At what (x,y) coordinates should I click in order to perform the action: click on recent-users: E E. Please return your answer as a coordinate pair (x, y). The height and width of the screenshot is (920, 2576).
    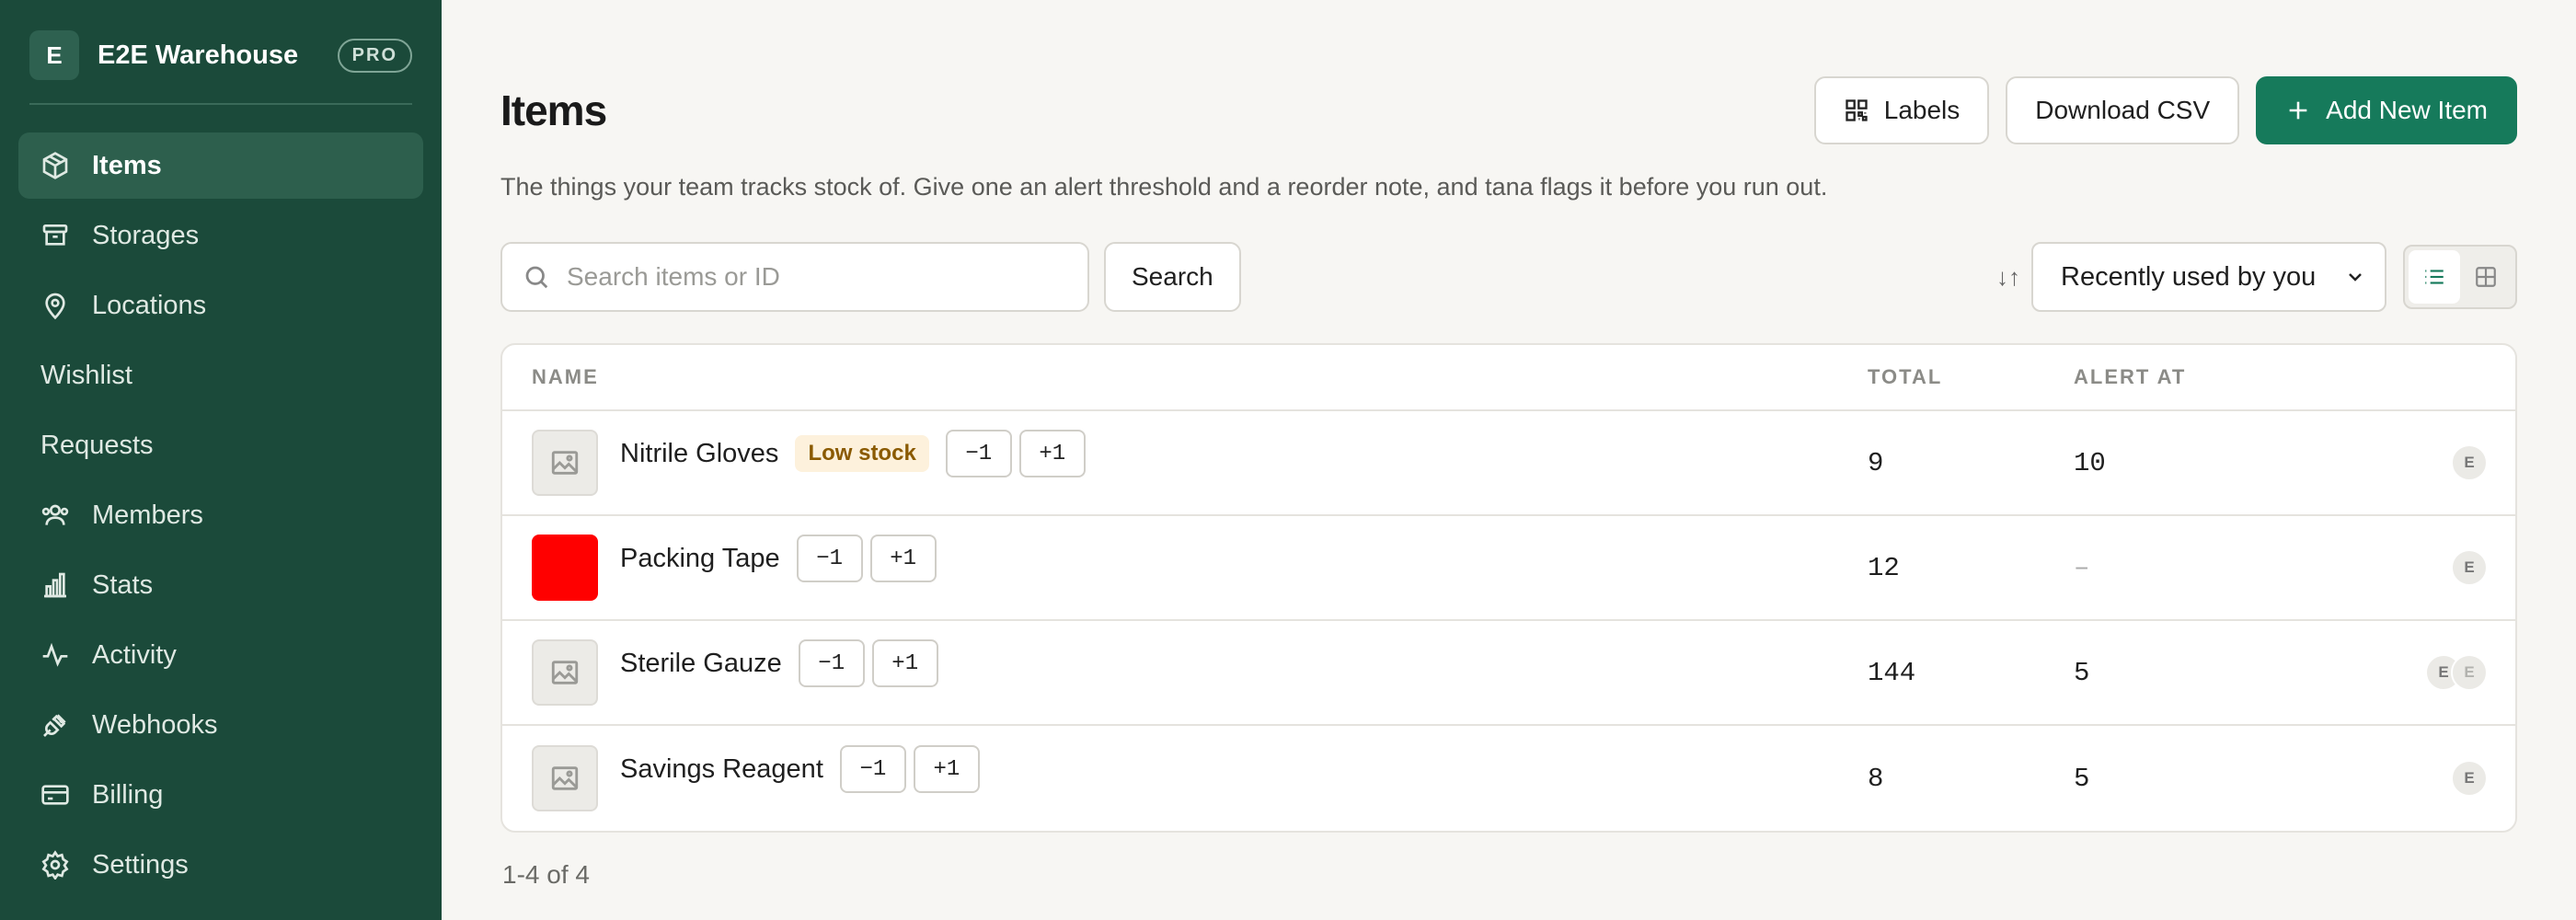
    Looking at the image, I should click on (2456, 672).